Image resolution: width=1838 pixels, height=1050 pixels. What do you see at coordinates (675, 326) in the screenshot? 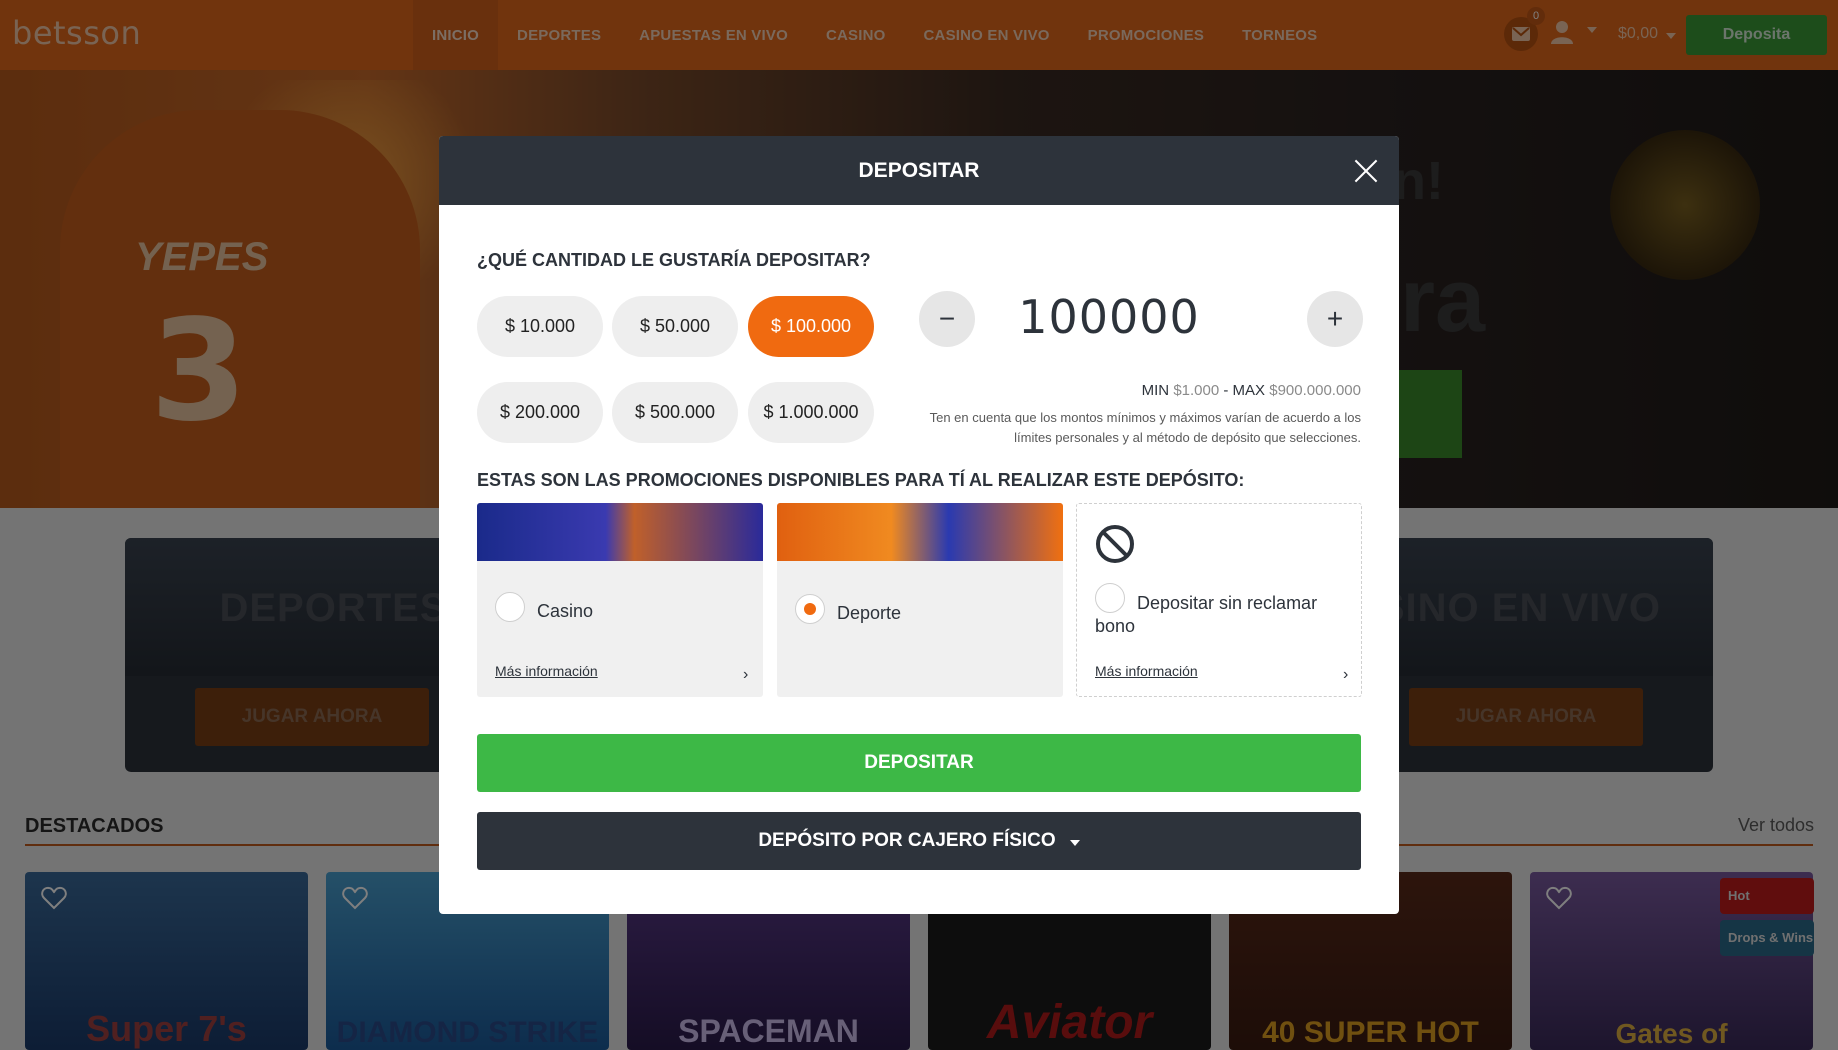
I see `amount-option-50000: $ 50.000` at bounding box center [675, 326].